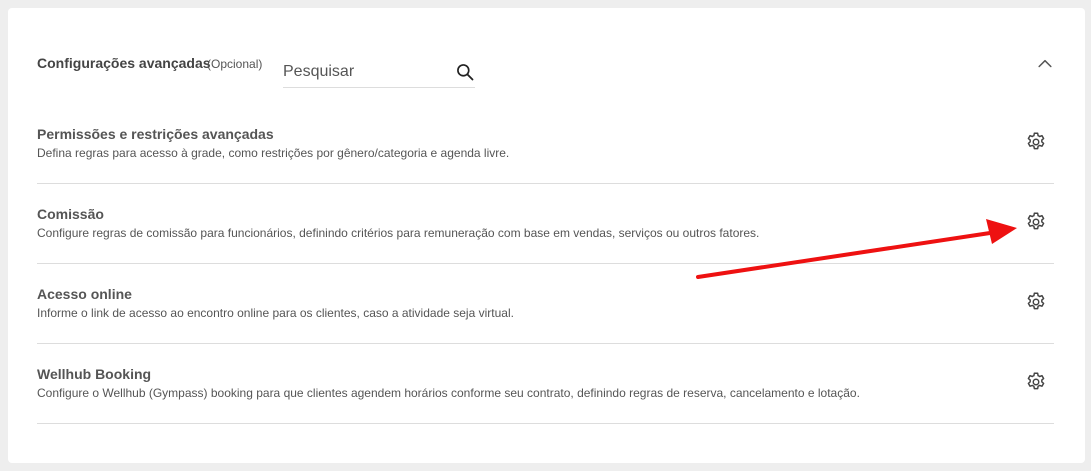 The image size is (1091, 471). What do you see at coordinates (155, 134) in the screenshot?
I see `row-title: Permissões e restrições avançadas` at bounding box center [155, 134].